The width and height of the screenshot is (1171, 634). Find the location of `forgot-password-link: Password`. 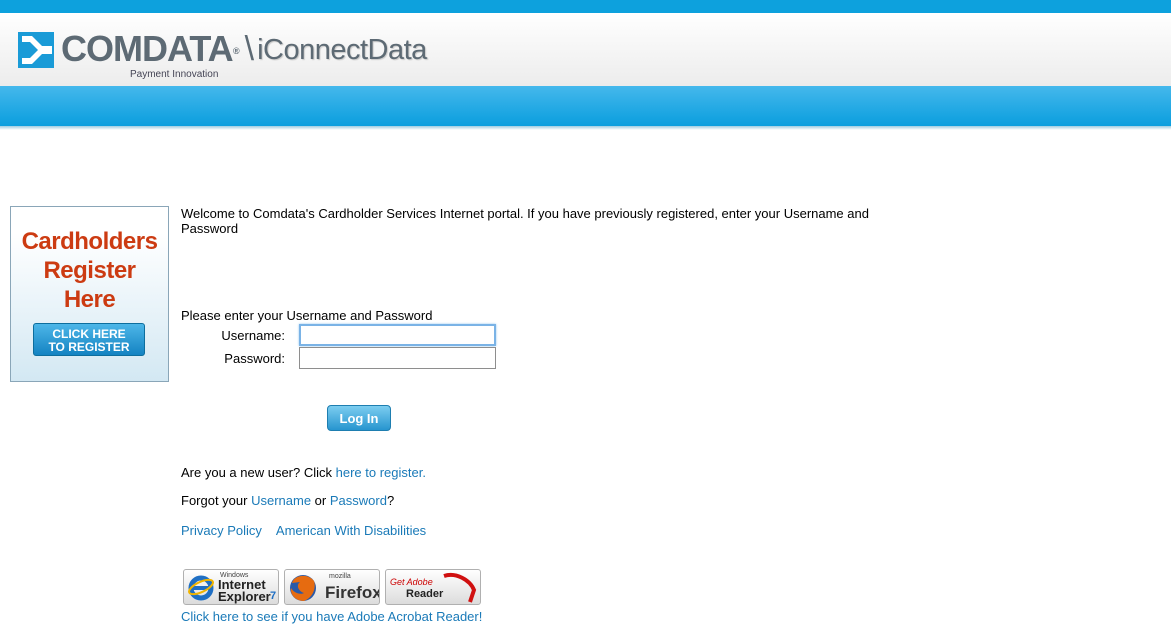

forgot-password-link: Password is located at coordinates (358, 500).